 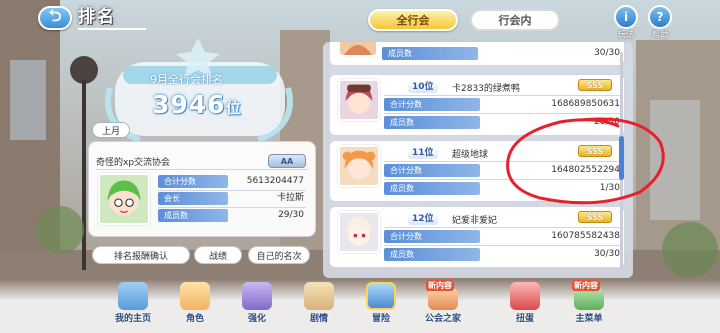 What do you see at coordinates (442, 319) in the screenshot?
I see `nav-label: 公会之家` at bounding box center [442, 319].